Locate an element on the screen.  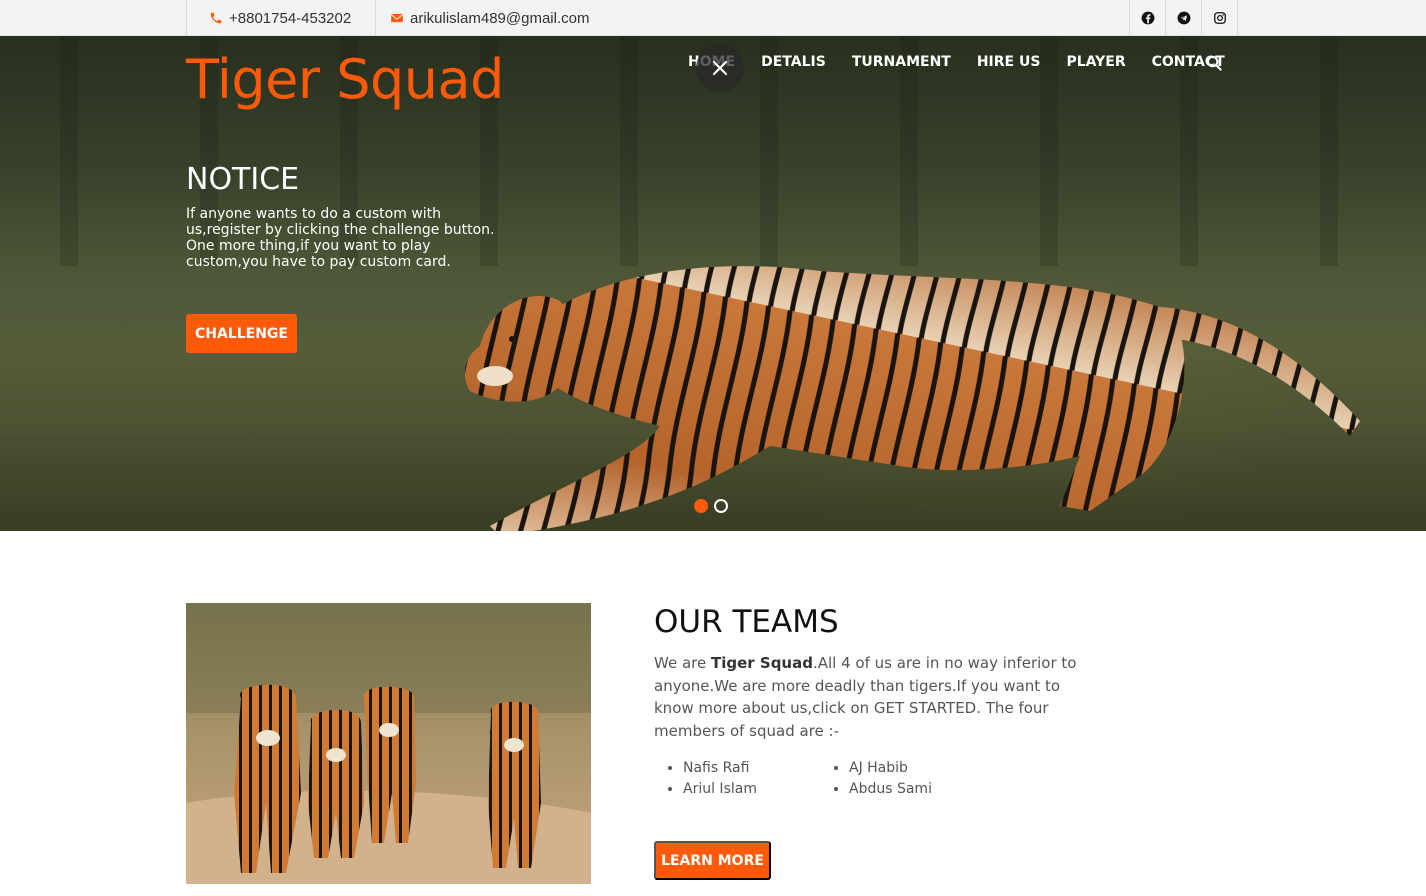
teams-desc-pre: We are is located at coordinates (682, 663).